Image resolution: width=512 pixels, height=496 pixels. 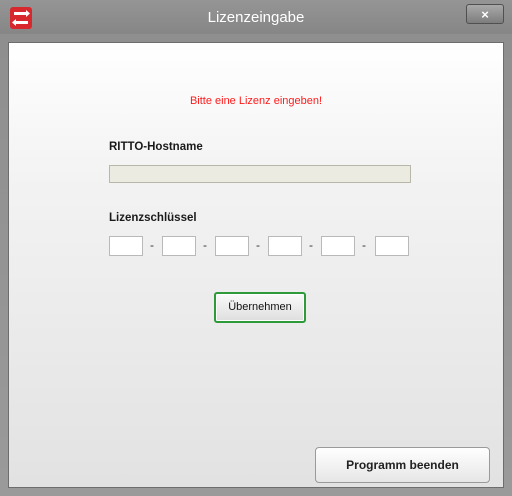 What do you see at coordinates (153, 218) in the screenshot?
I see `license-key-label: Lizenzschlüssel` at bounding box center [153, 218].